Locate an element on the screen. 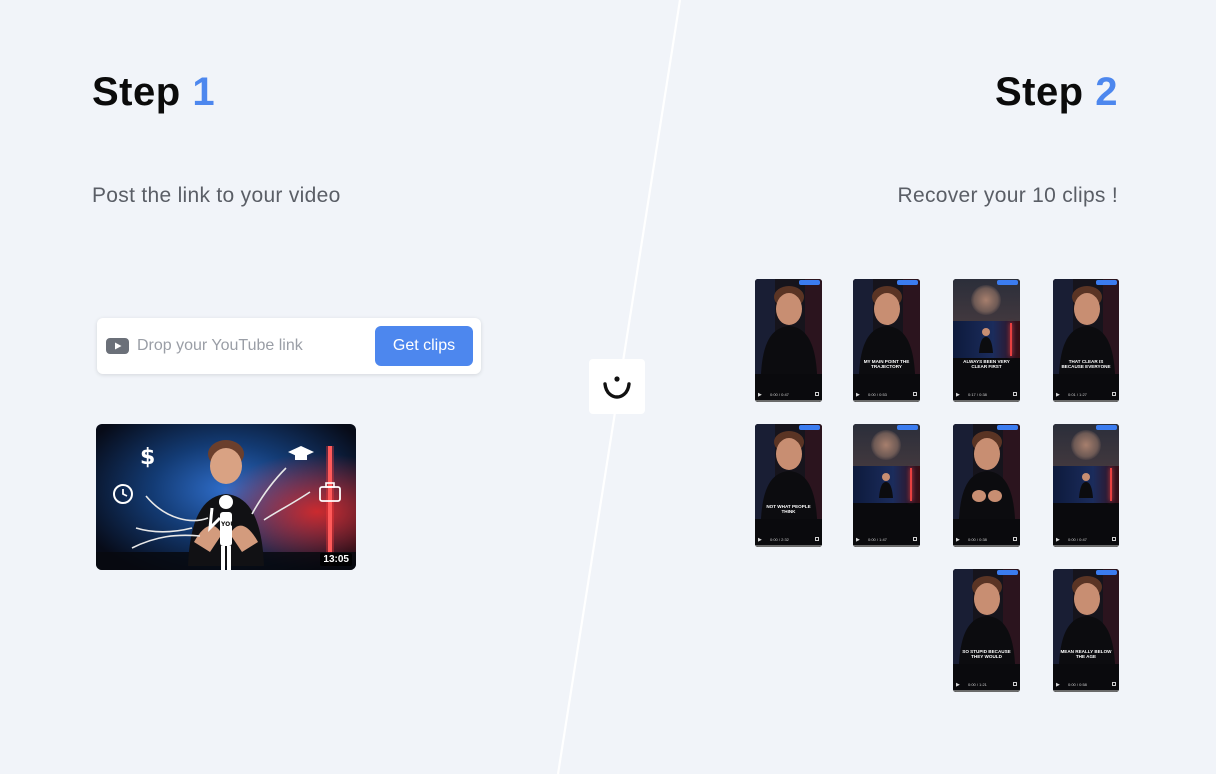 This screenshot has height=774, width=1216. youtube-icon is located at coordinates (117, 346).